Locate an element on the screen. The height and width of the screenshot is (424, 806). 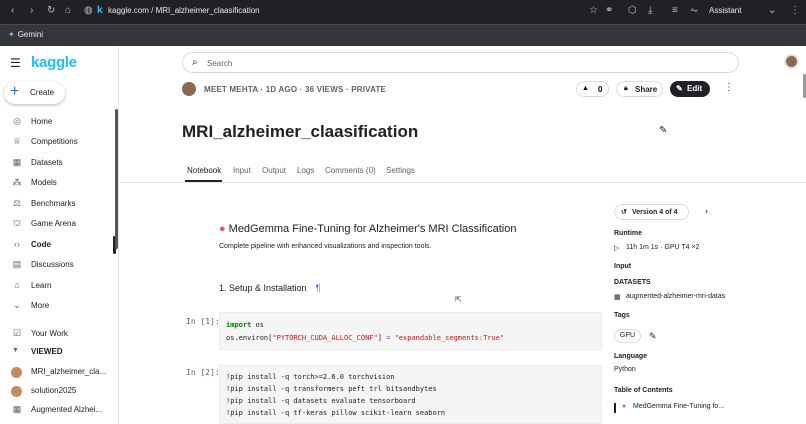
mouse-cursor-icon: ⇱ is located at coordinates (458, 299).